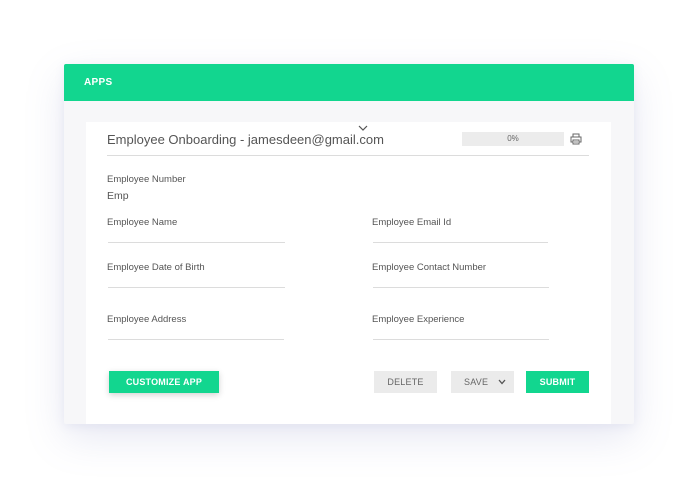 The width and height of the screenshot is (699, 489). Describe the element at coordinates (405, 382) in the screenshot. I see `delete-button: DELETE` at that location.